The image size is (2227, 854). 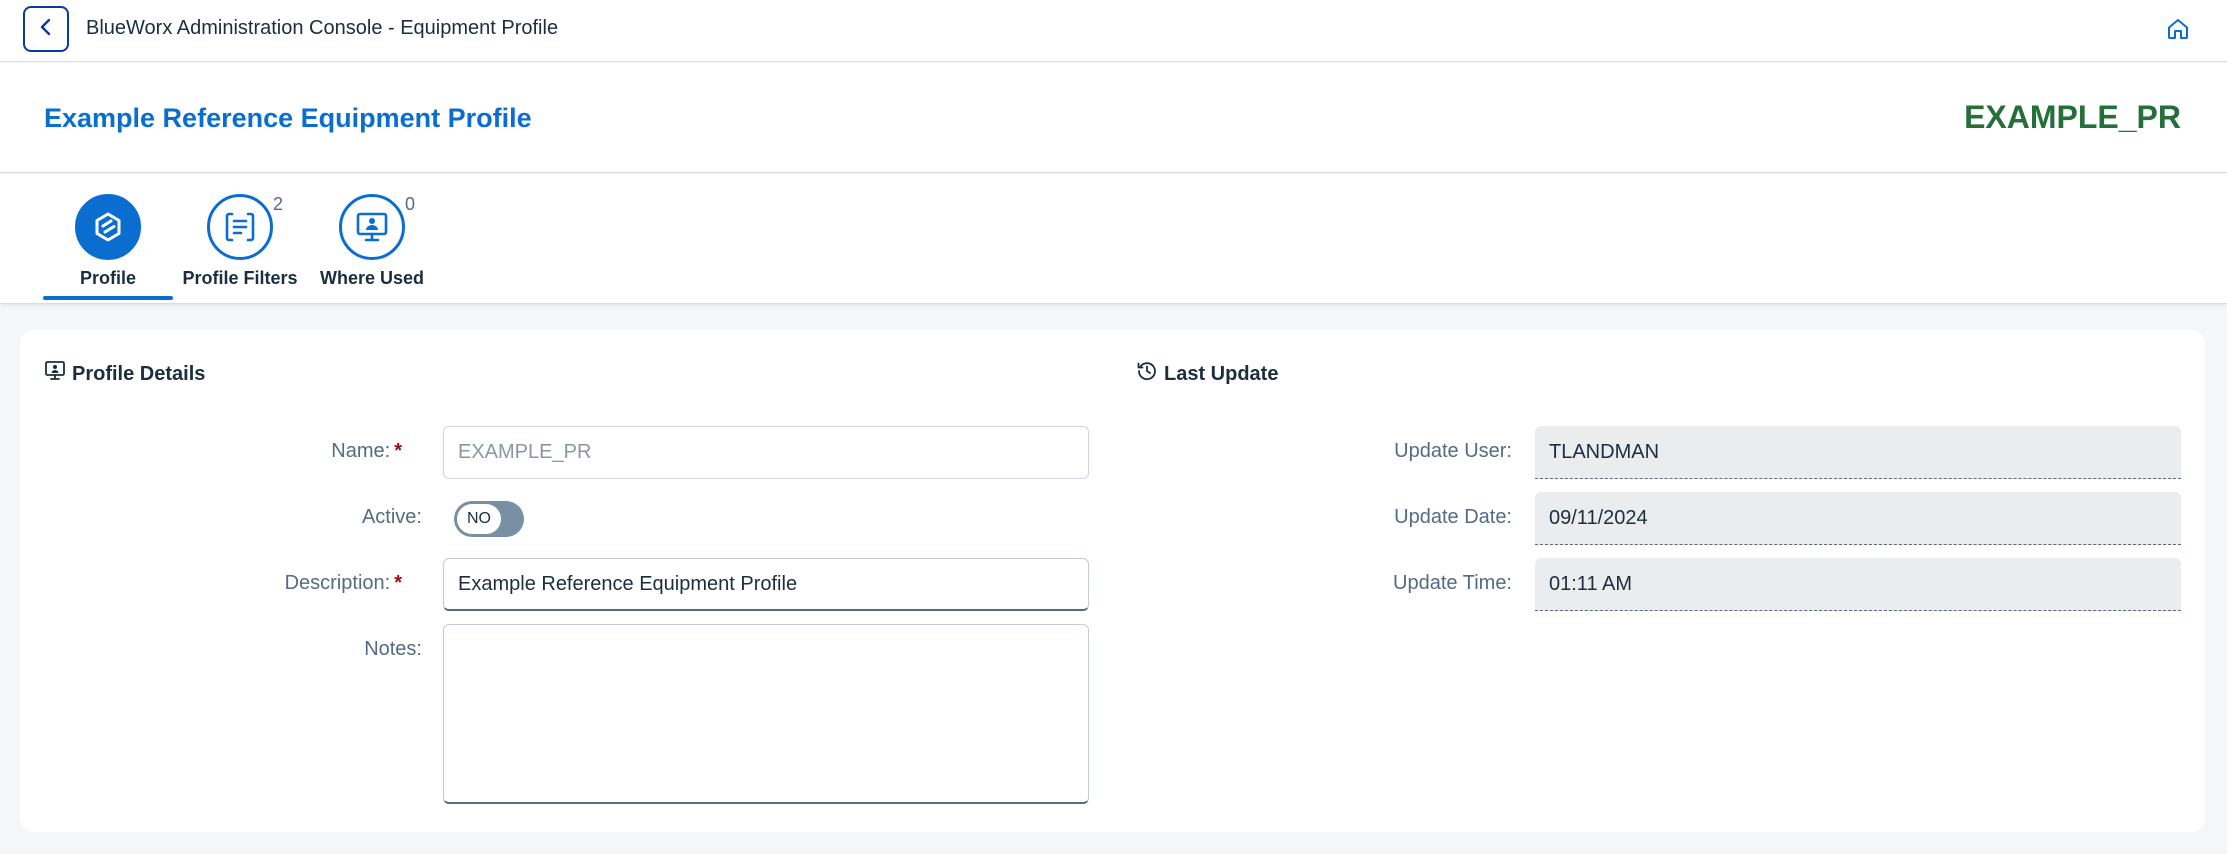 What do you see at coordinates (337, 583) in the screenshot?
I see `description-label-text: Description:` at bounding box center [337, 583].